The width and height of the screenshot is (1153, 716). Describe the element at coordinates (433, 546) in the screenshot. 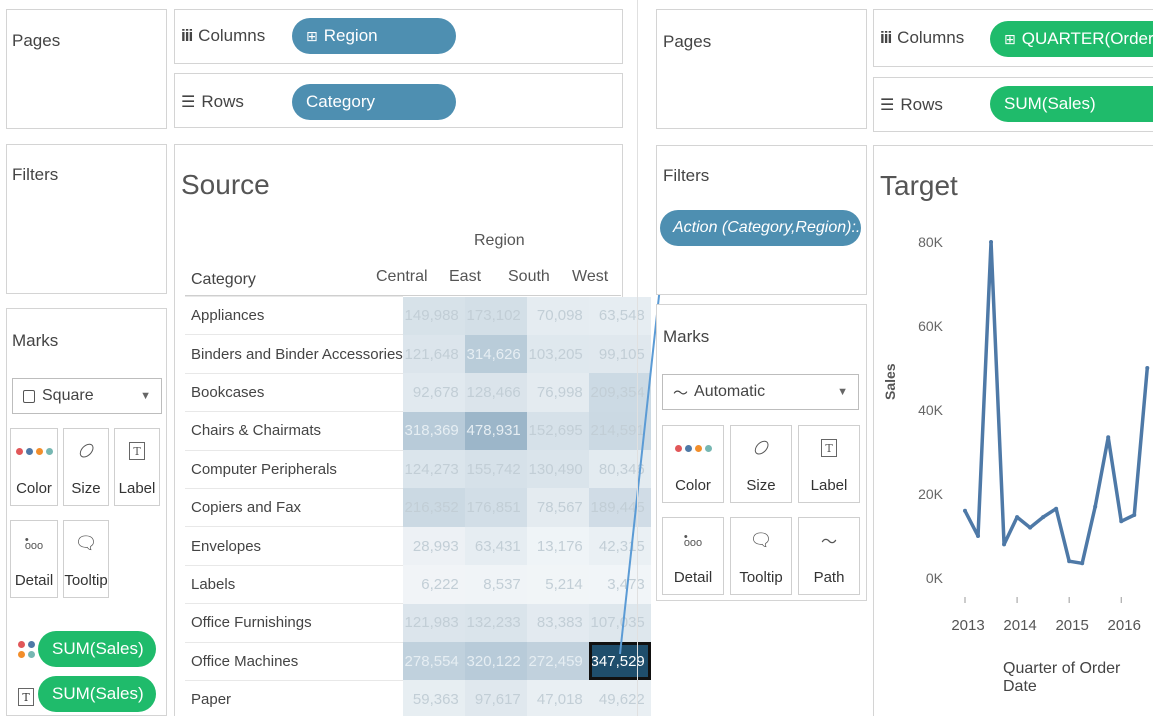

I see `sales-cell: 28,993` at that location.